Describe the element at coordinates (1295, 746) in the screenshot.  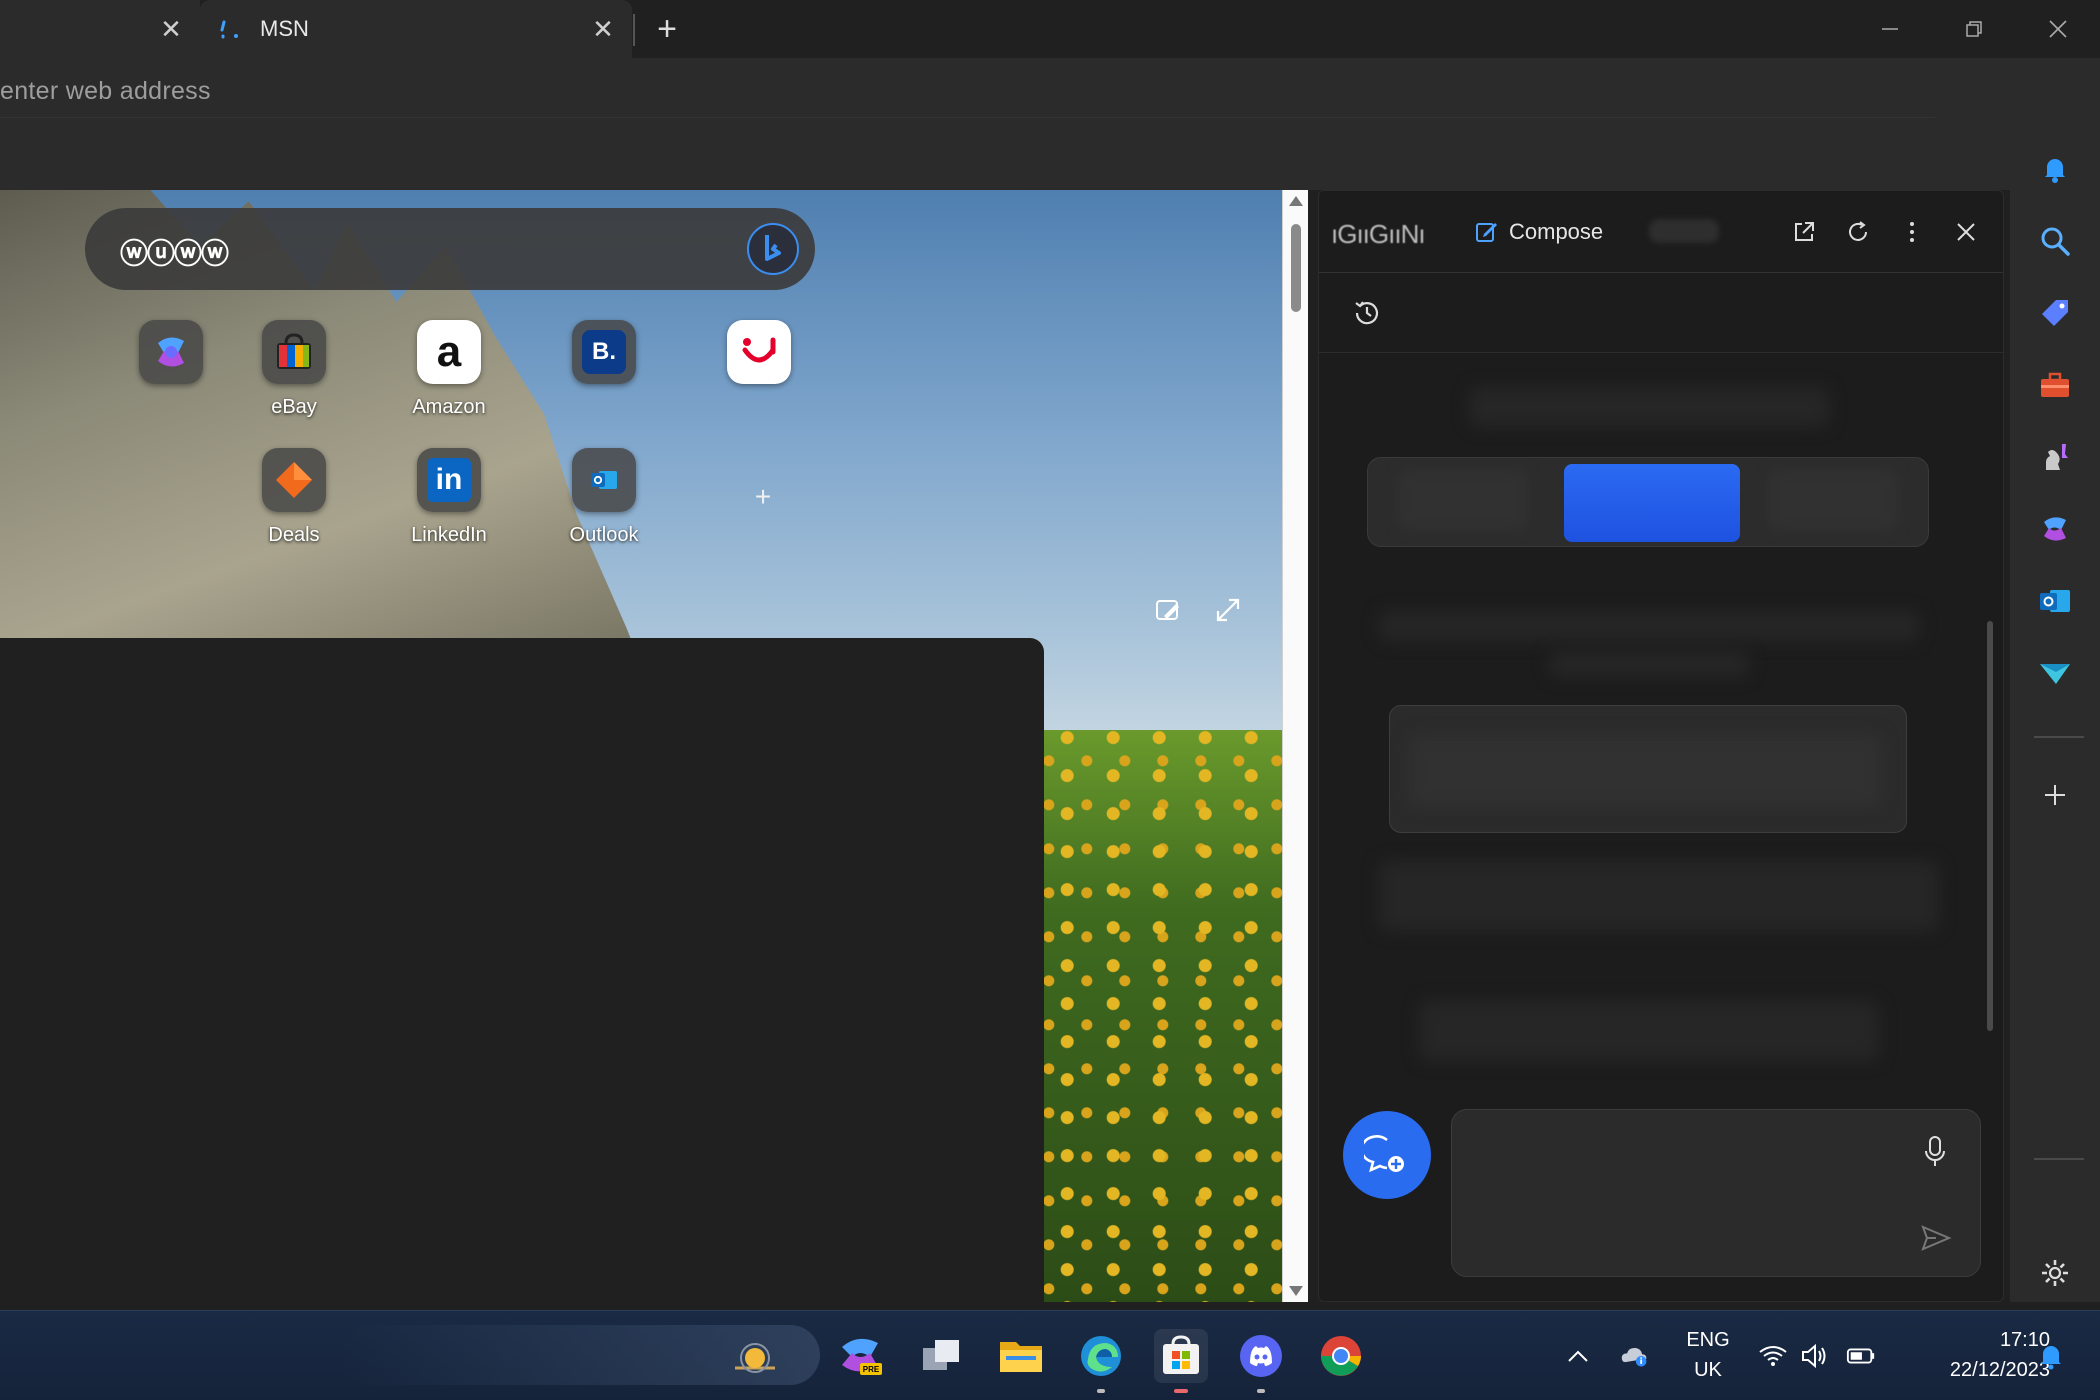
I see `page-scrollbar` at that location.